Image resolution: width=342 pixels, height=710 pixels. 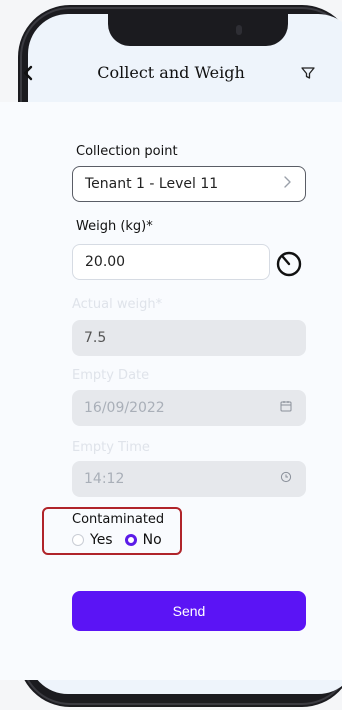 I want to click on collection-point-label: Collection point, so click(x=127, y=151).